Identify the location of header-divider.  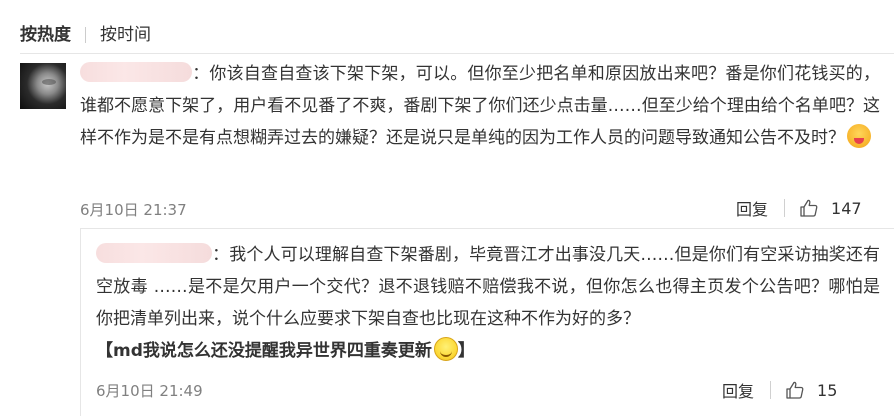
(457, 53).